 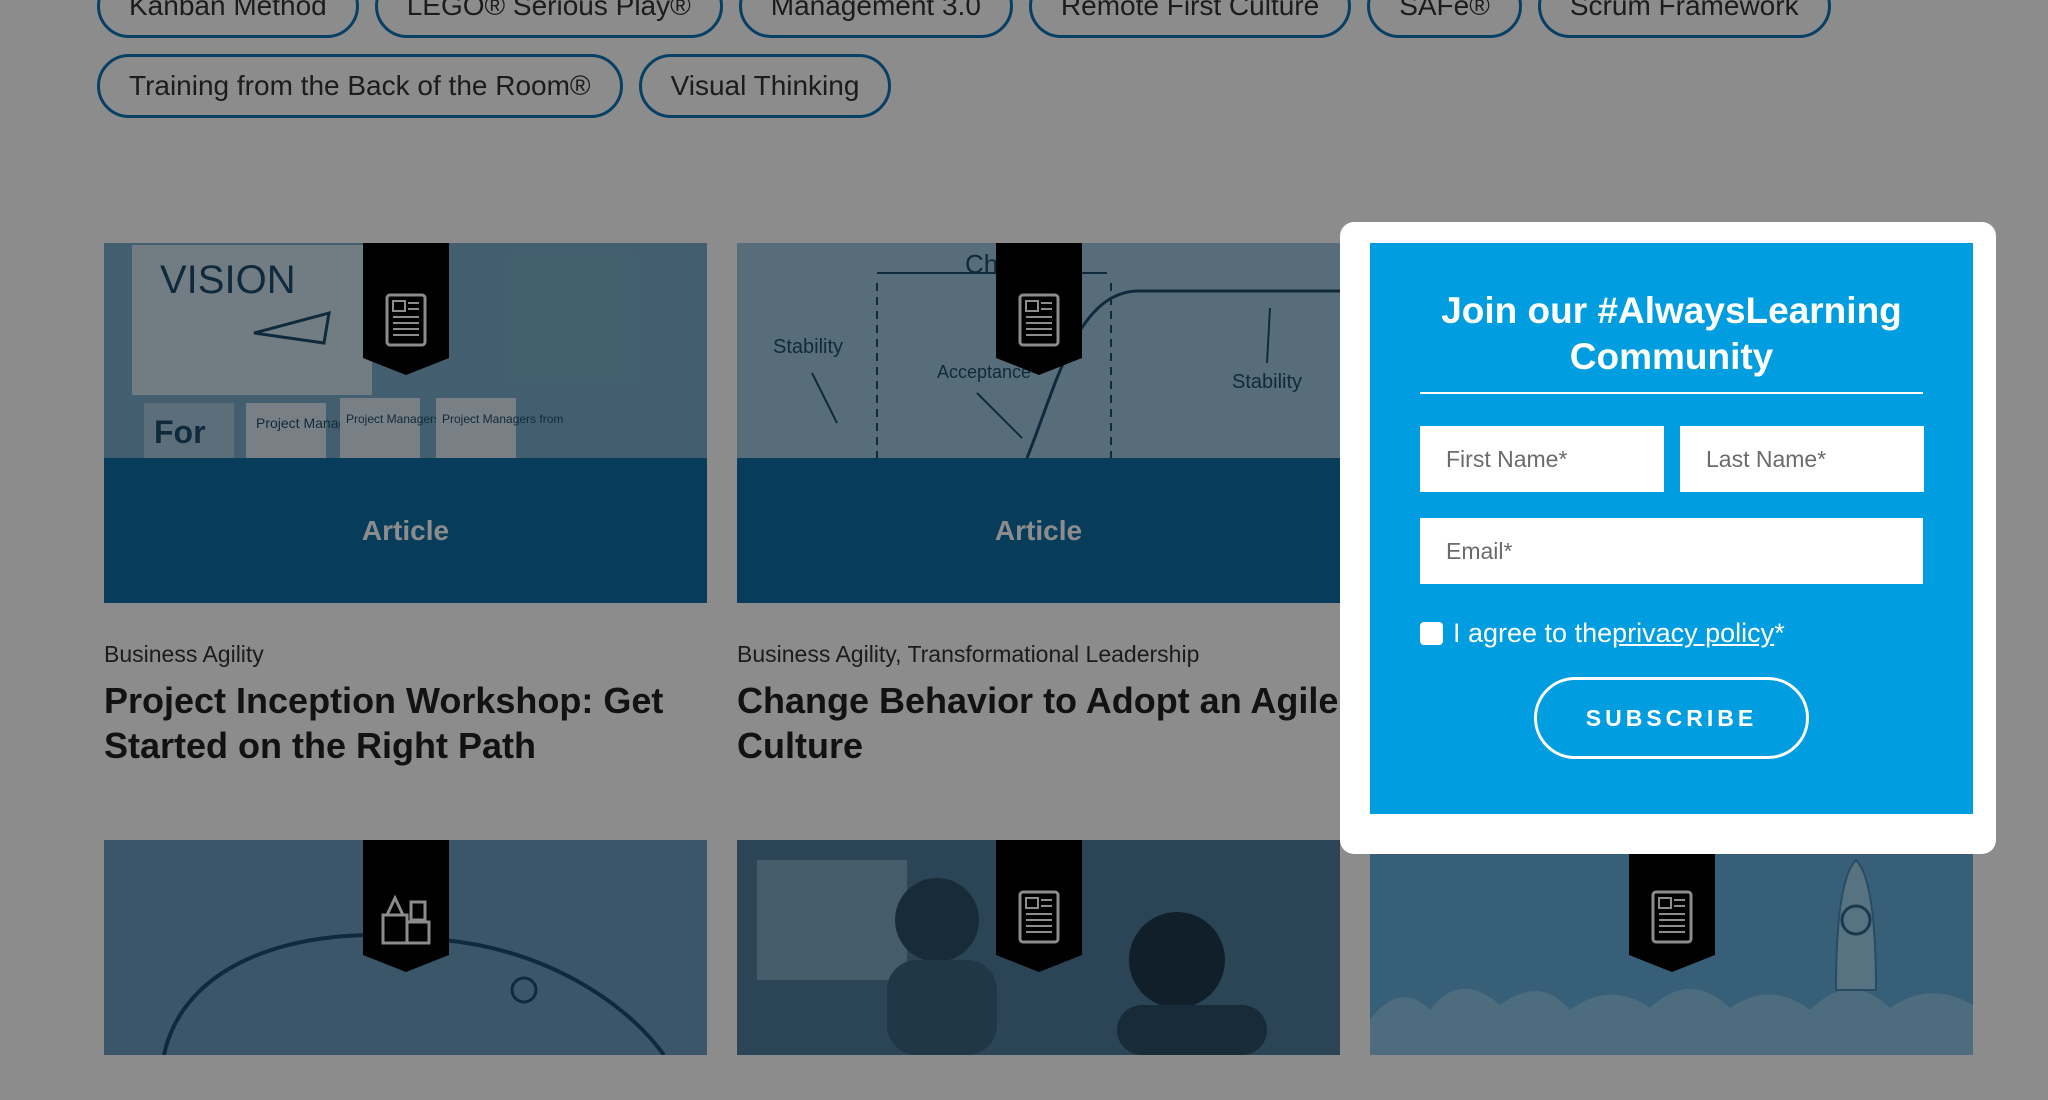 I want to click on last-name-field, so click(x=1802, y=459).